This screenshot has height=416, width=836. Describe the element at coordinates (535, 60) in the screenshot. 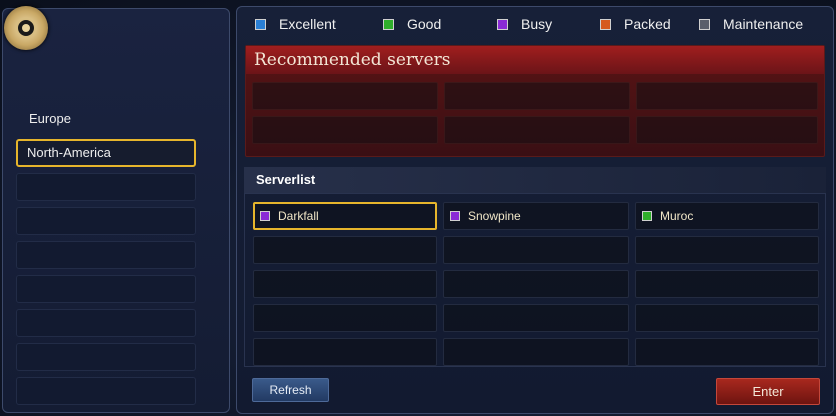

I see `recommended-servers-title: Recommended servers` at that location.